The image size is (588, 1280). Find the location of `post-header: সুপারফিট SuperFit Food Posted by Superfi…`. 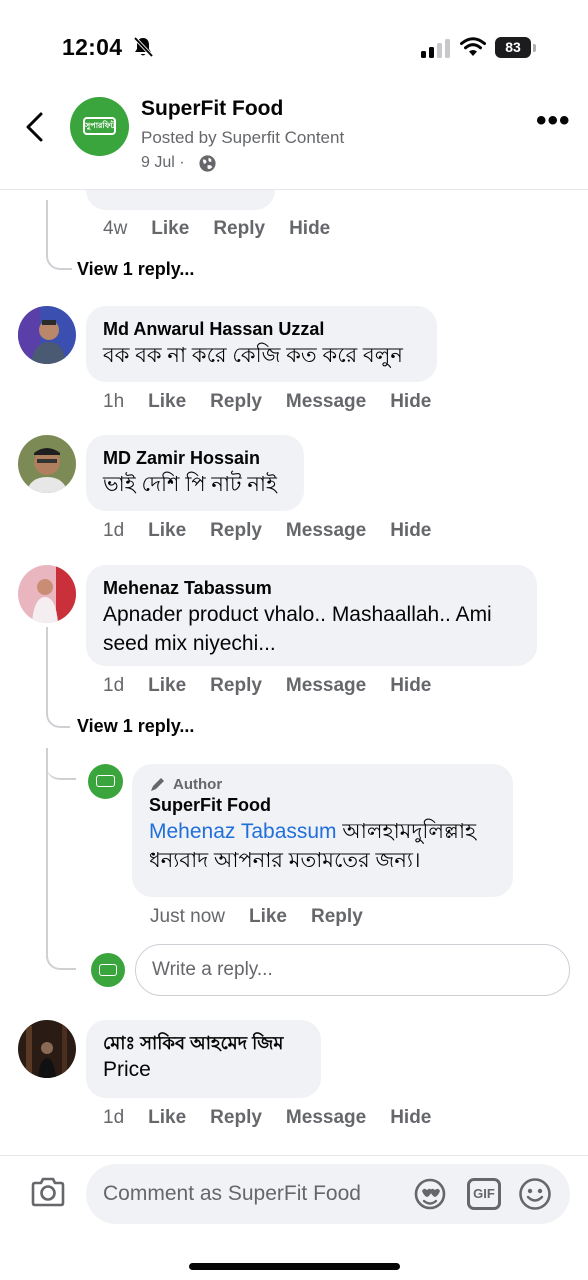

post-header: সুপারফিট SuperFit Food Posted by Superfi… is located at coordinates (294, 140).